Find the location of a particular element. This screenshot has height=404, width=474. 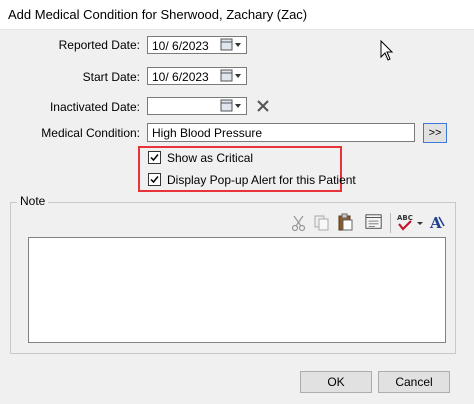

start-date-value: 10/ 6/2023 is located at coordinates (180, 77).